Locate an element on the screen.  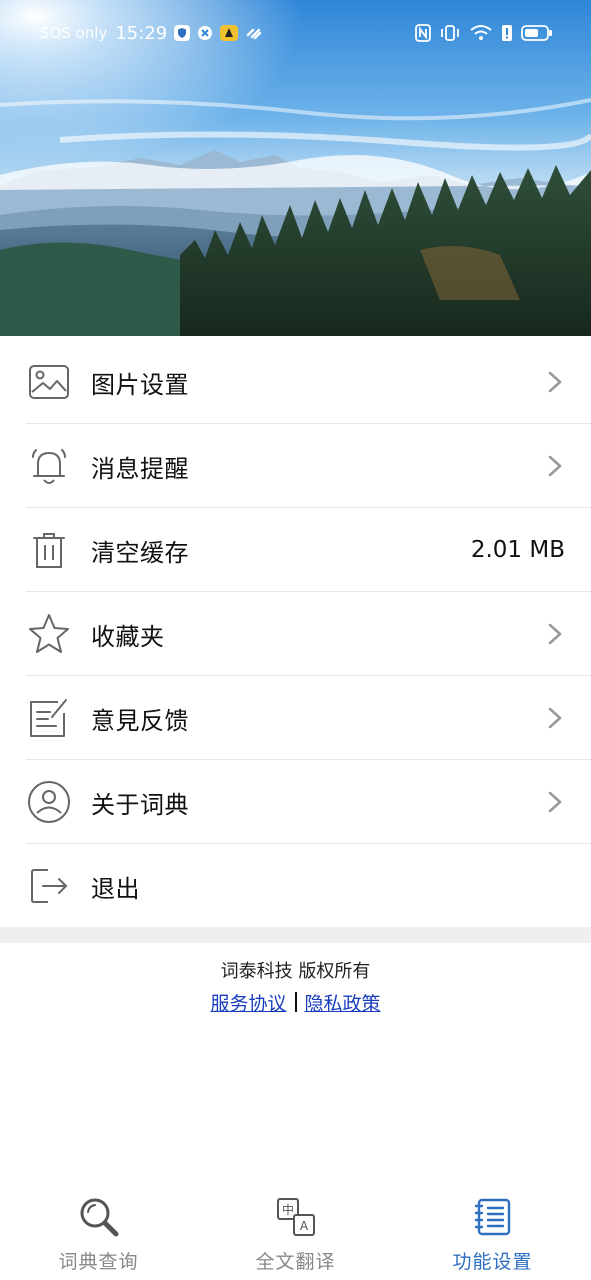
menu-item-notifications: 消息提醒 is located at coordinates (295, 466).